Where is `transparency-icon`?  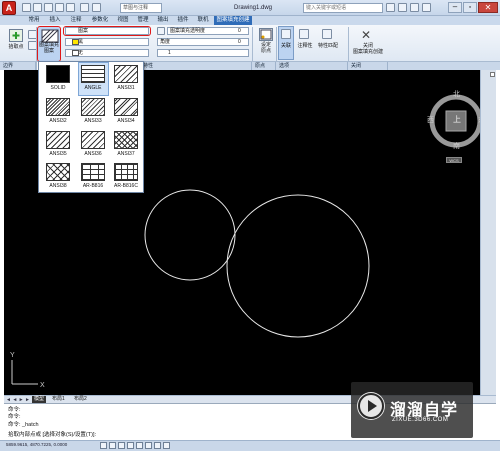
transparency-icon is located at coordinates (161, 31).